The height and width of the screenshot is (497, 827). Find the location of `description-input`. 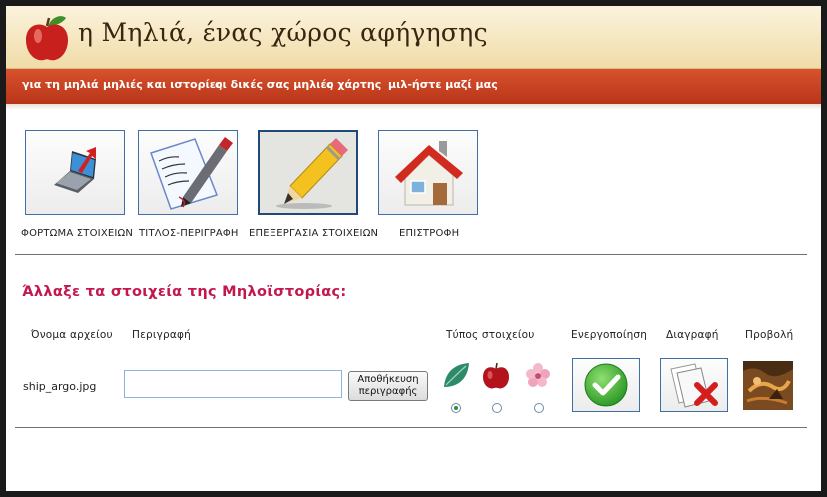

description-input is located at coordinates (233, 384).